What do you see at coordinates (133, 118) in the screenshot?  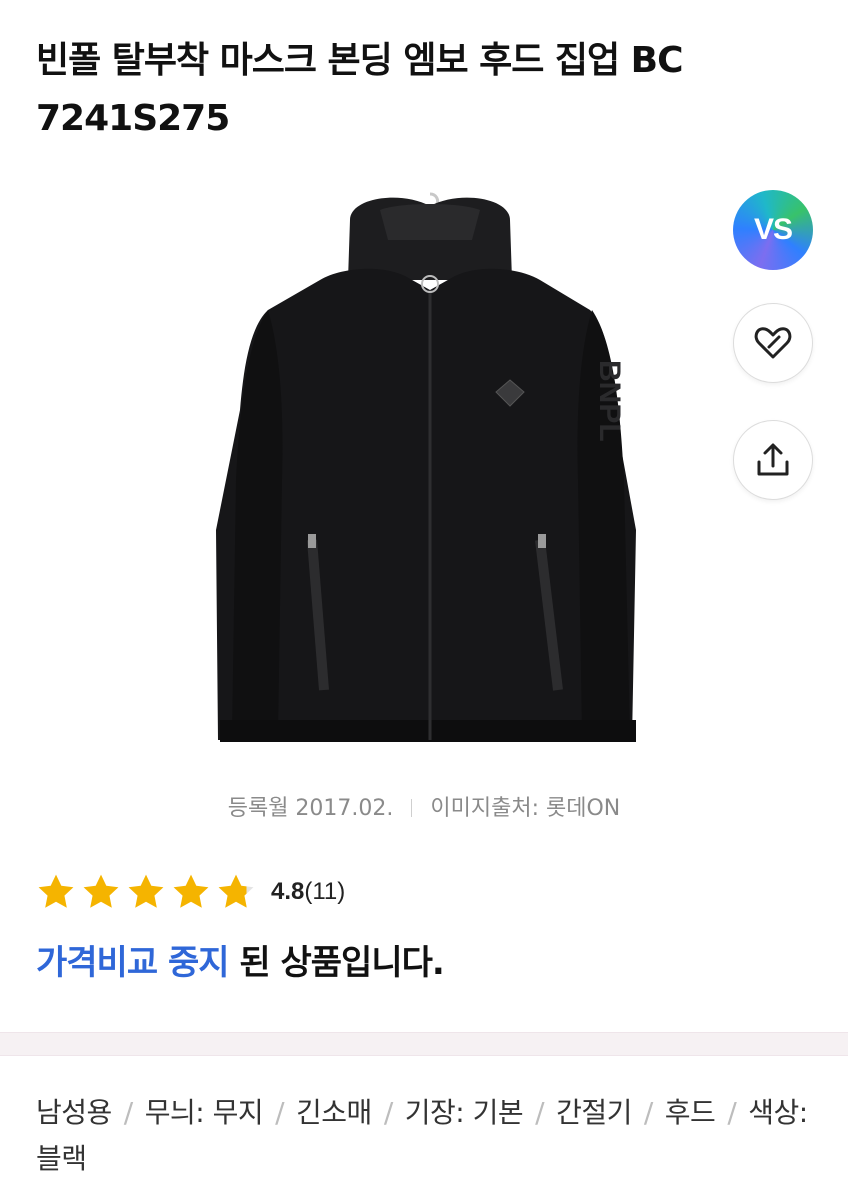 I see `product-title-line2: 7241S275` at bounding box center [133, 118].